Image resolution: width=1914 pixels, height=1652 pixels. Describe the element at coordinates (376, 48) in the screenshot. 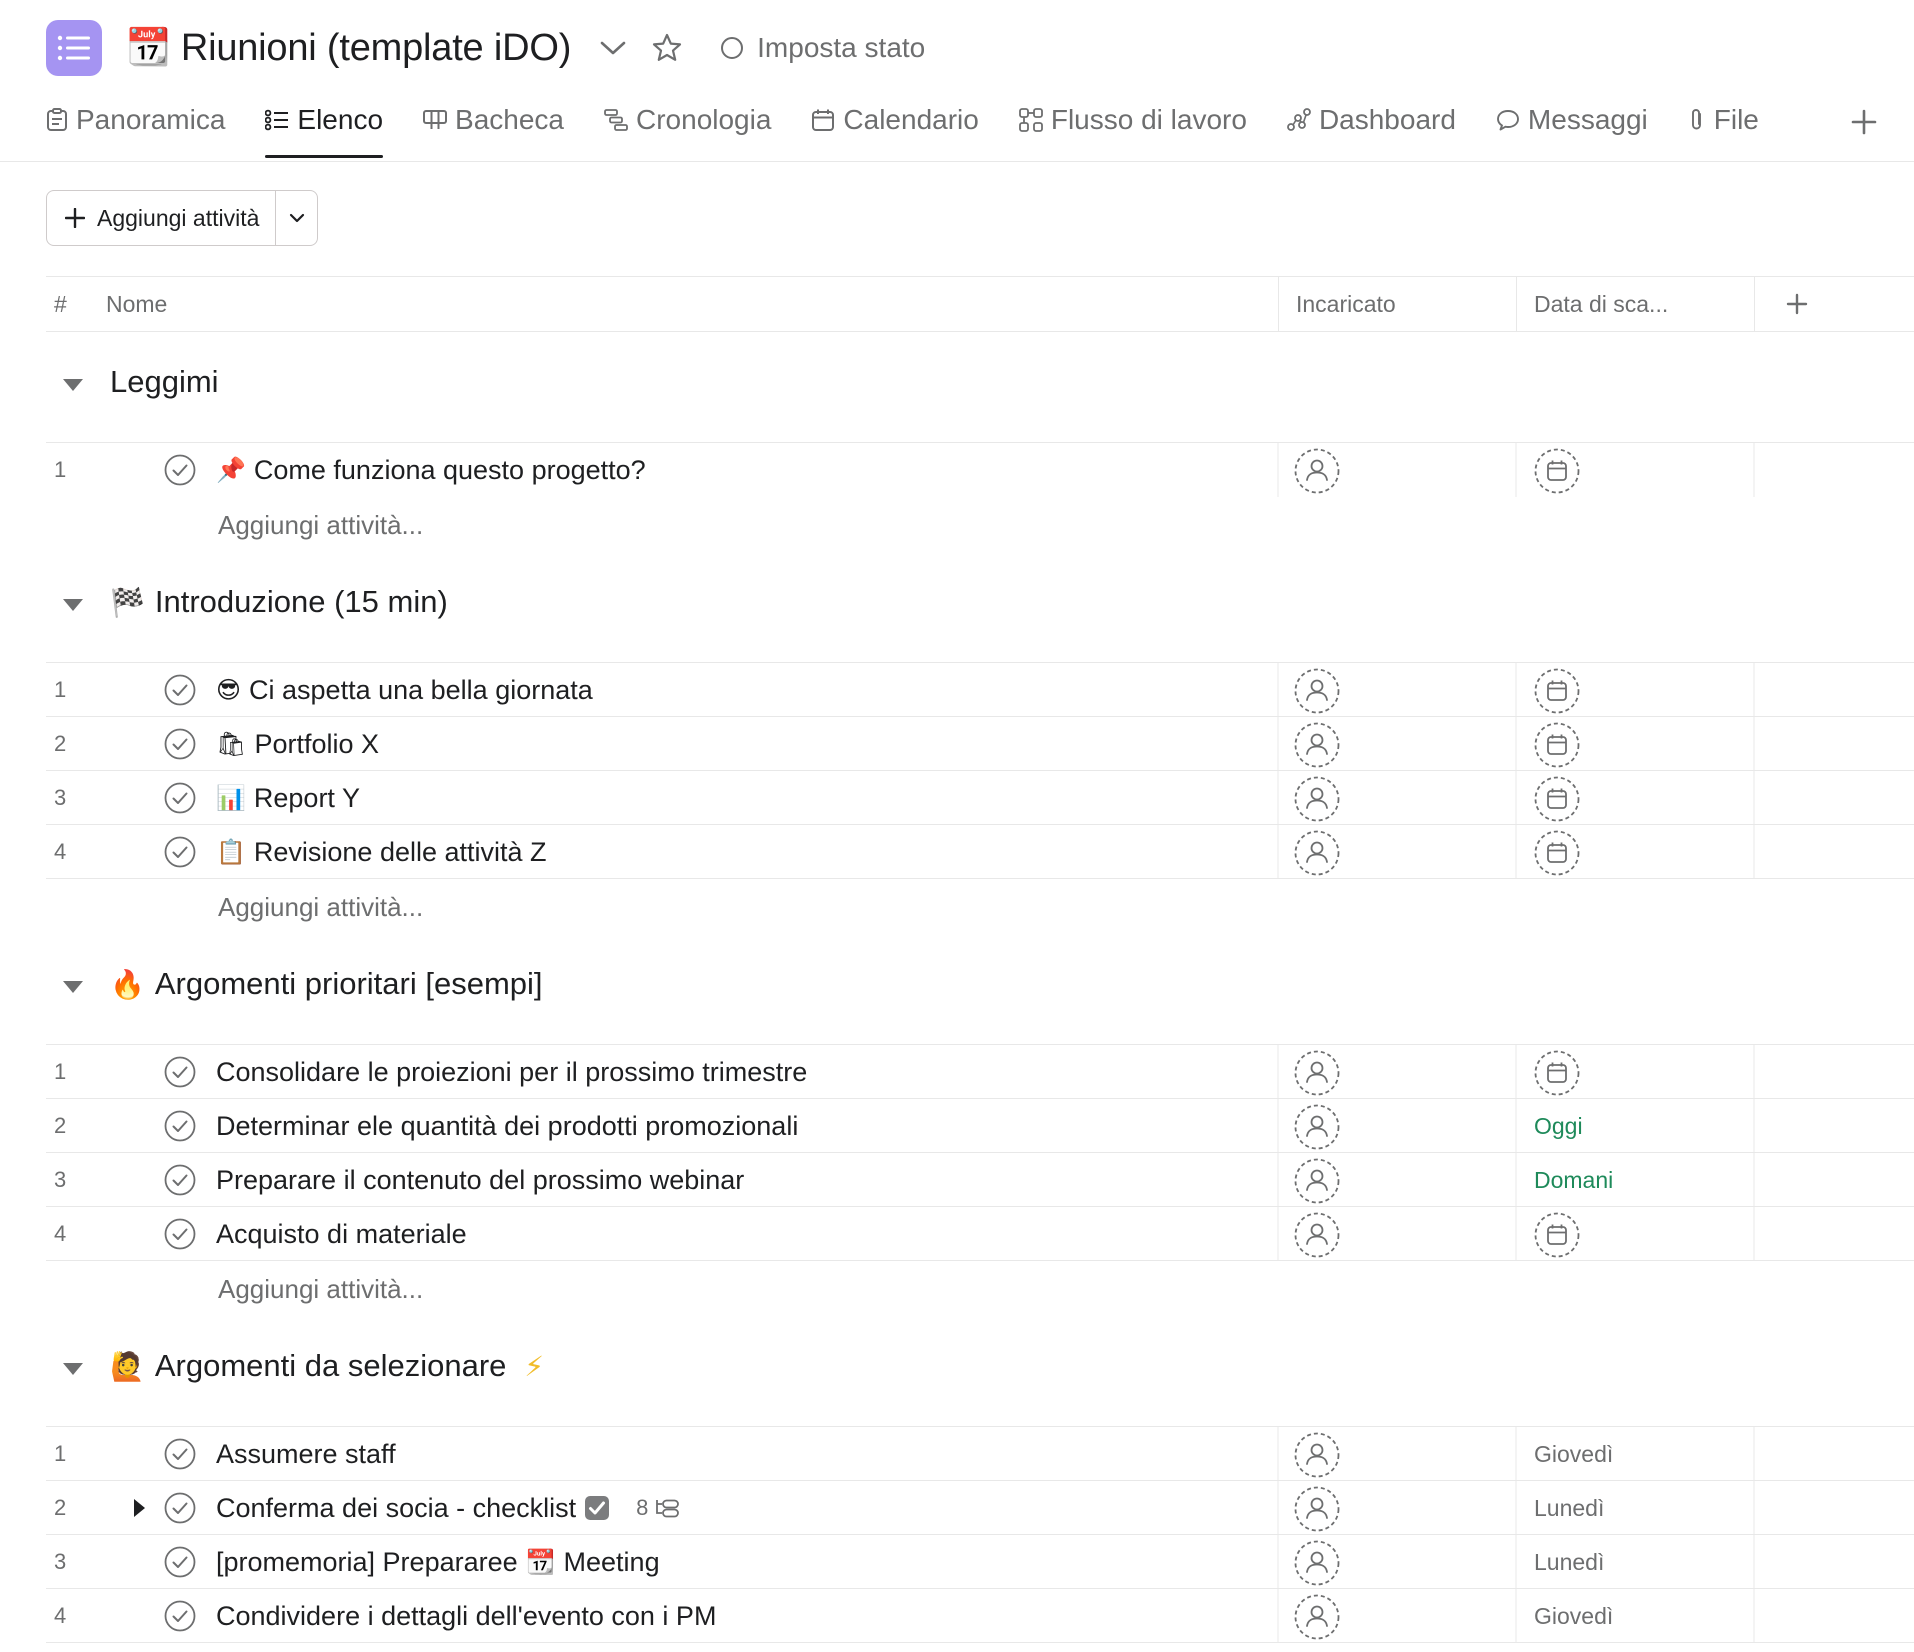

I see `project-title: Riunioni (template iDO)` at that location.